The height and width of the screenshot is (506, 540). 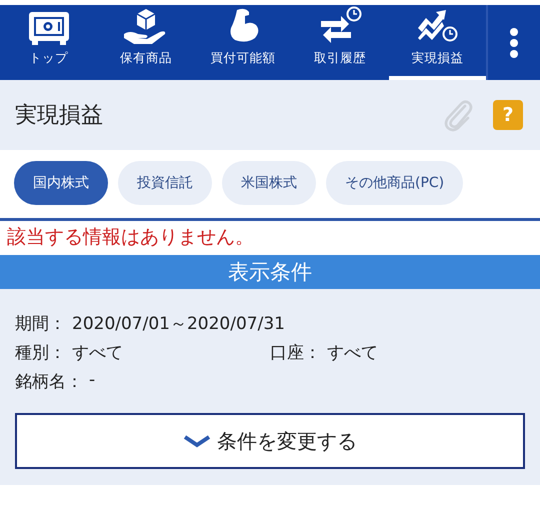 What do you see at coordinates (458, 115) in the screenshot?
I see `paperclip-icon` at bounding box center [458, 115].